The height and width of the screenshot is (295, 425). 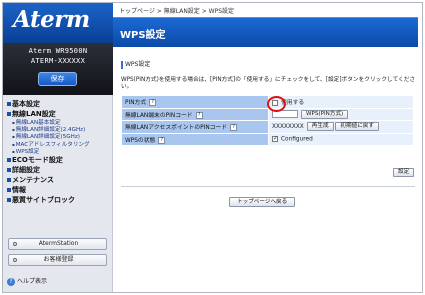 I want to click on table-row: 無線LANアクセスポイントのPINコード? XXXXXXXX 再生成 初期値に戻す, so click(x=267, y=127).